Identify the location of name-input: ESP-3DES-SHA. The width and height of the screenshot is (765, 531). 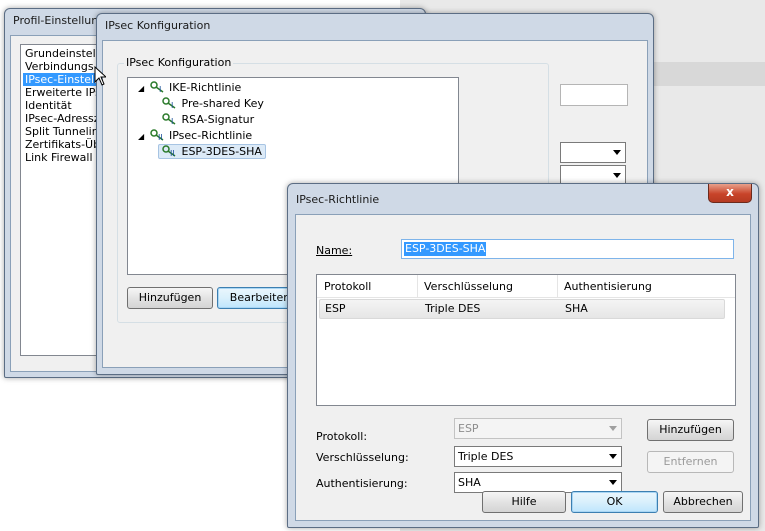
(567, 249).